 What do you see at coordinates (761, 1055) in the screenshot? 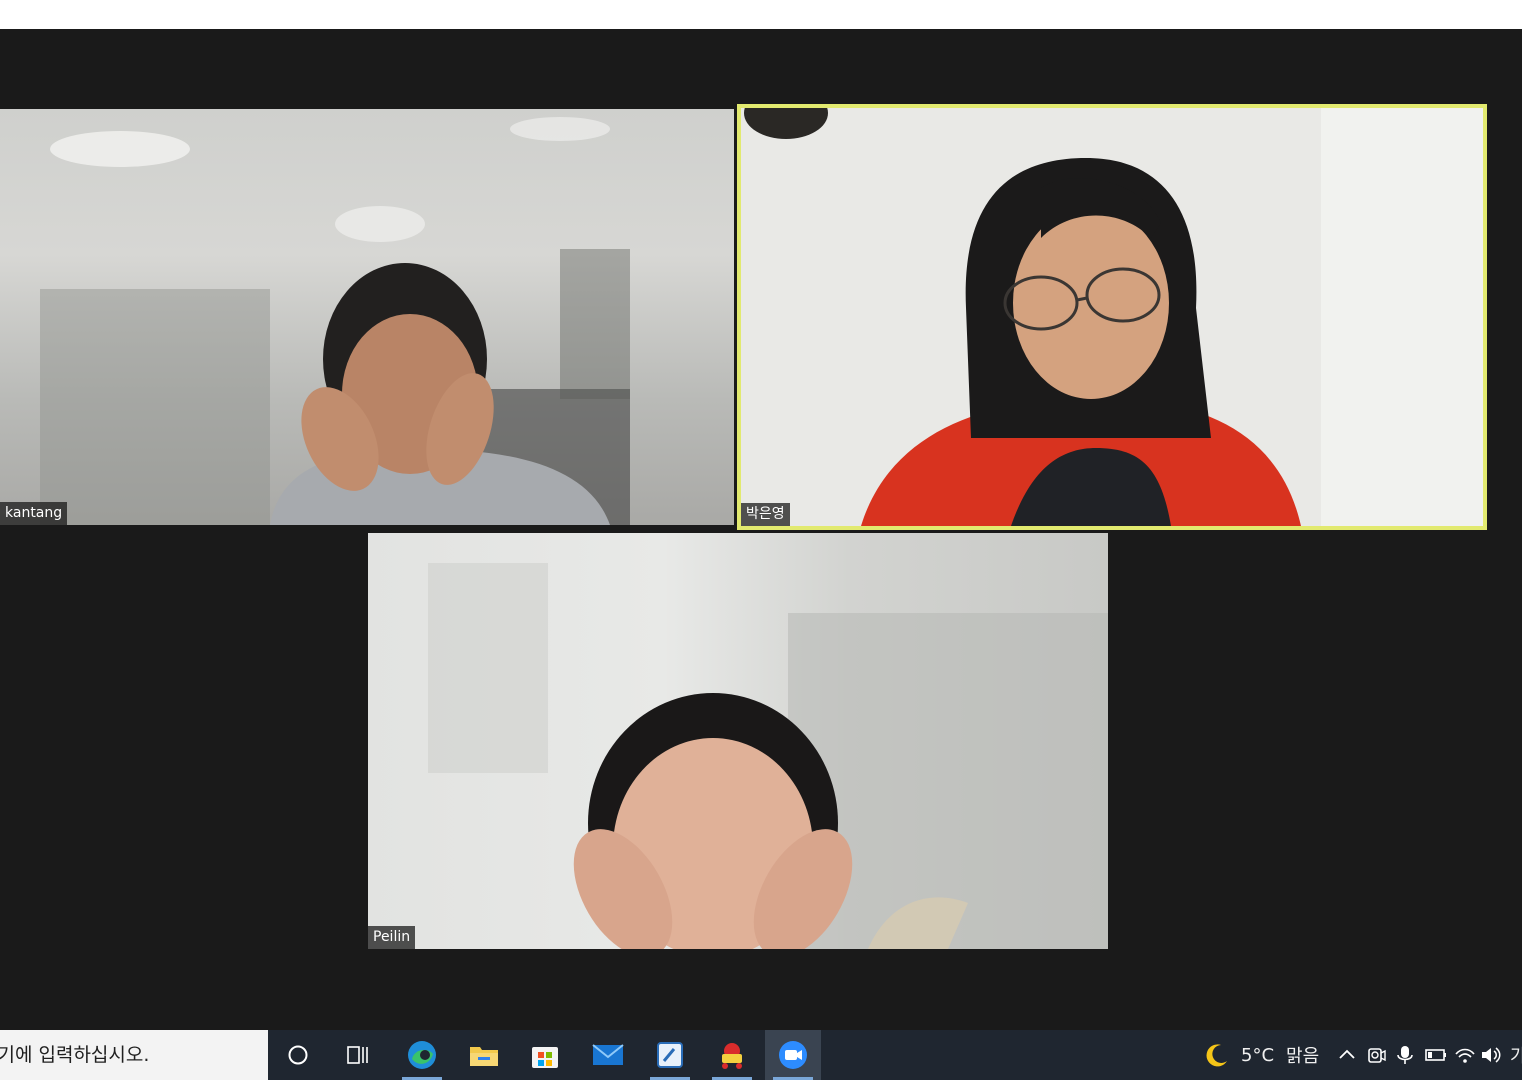
I see `windows-taskbar: 여기에 입력하십시오.` at bounding box center [761, 1055].